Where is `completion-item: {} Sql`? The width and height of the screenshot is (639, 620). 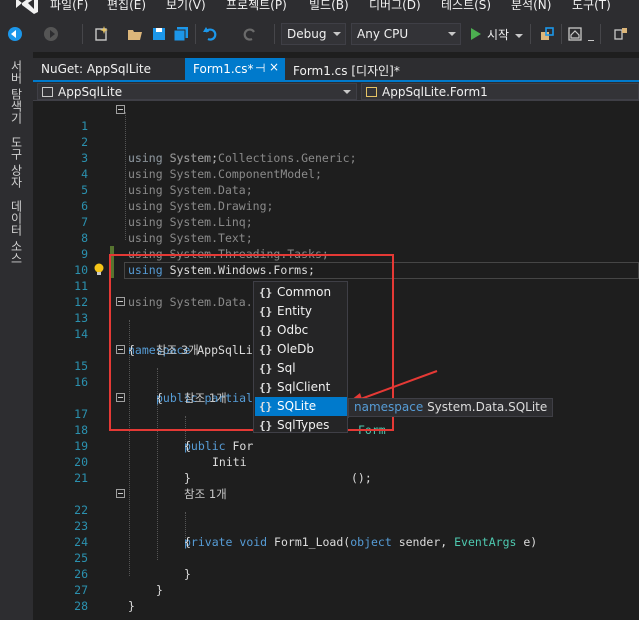
completion-item: {} Sql is located at coordinates (301, 368).